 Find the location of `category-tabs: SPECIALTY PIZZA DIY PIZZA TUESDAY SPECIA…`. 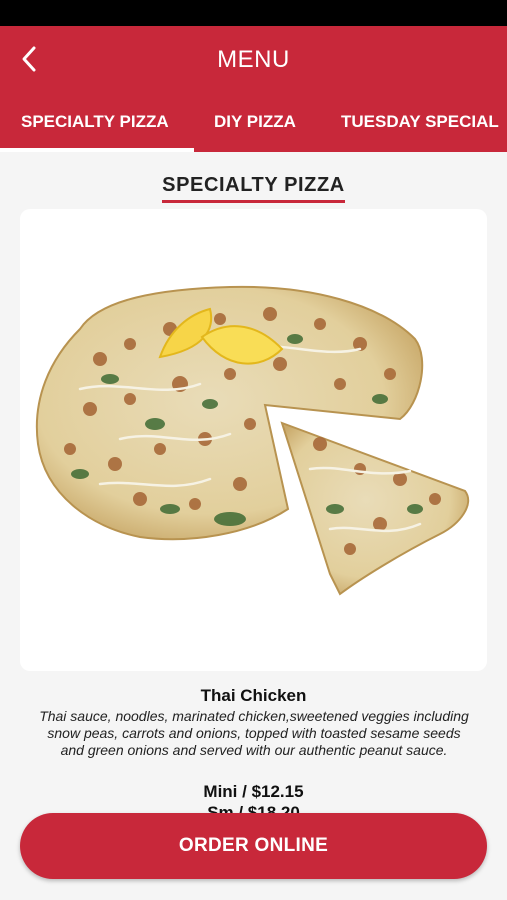

category-tabs: SPECIALTY PIZZA DIY PIZZA TUESDAY SPECIA… is located at coordinates (253, 130).